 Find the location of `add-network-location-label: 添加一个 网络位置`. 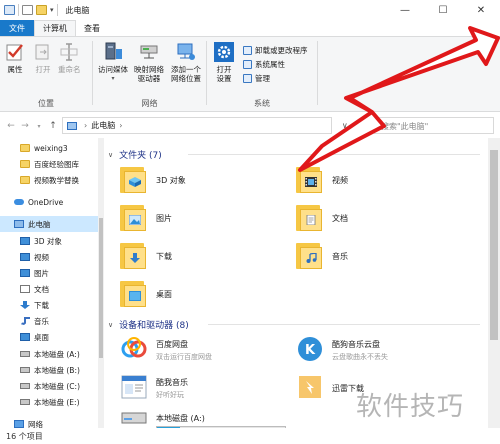

add-network-location-label: 添加一个 网络位置 is located at coordinates (186, 74).